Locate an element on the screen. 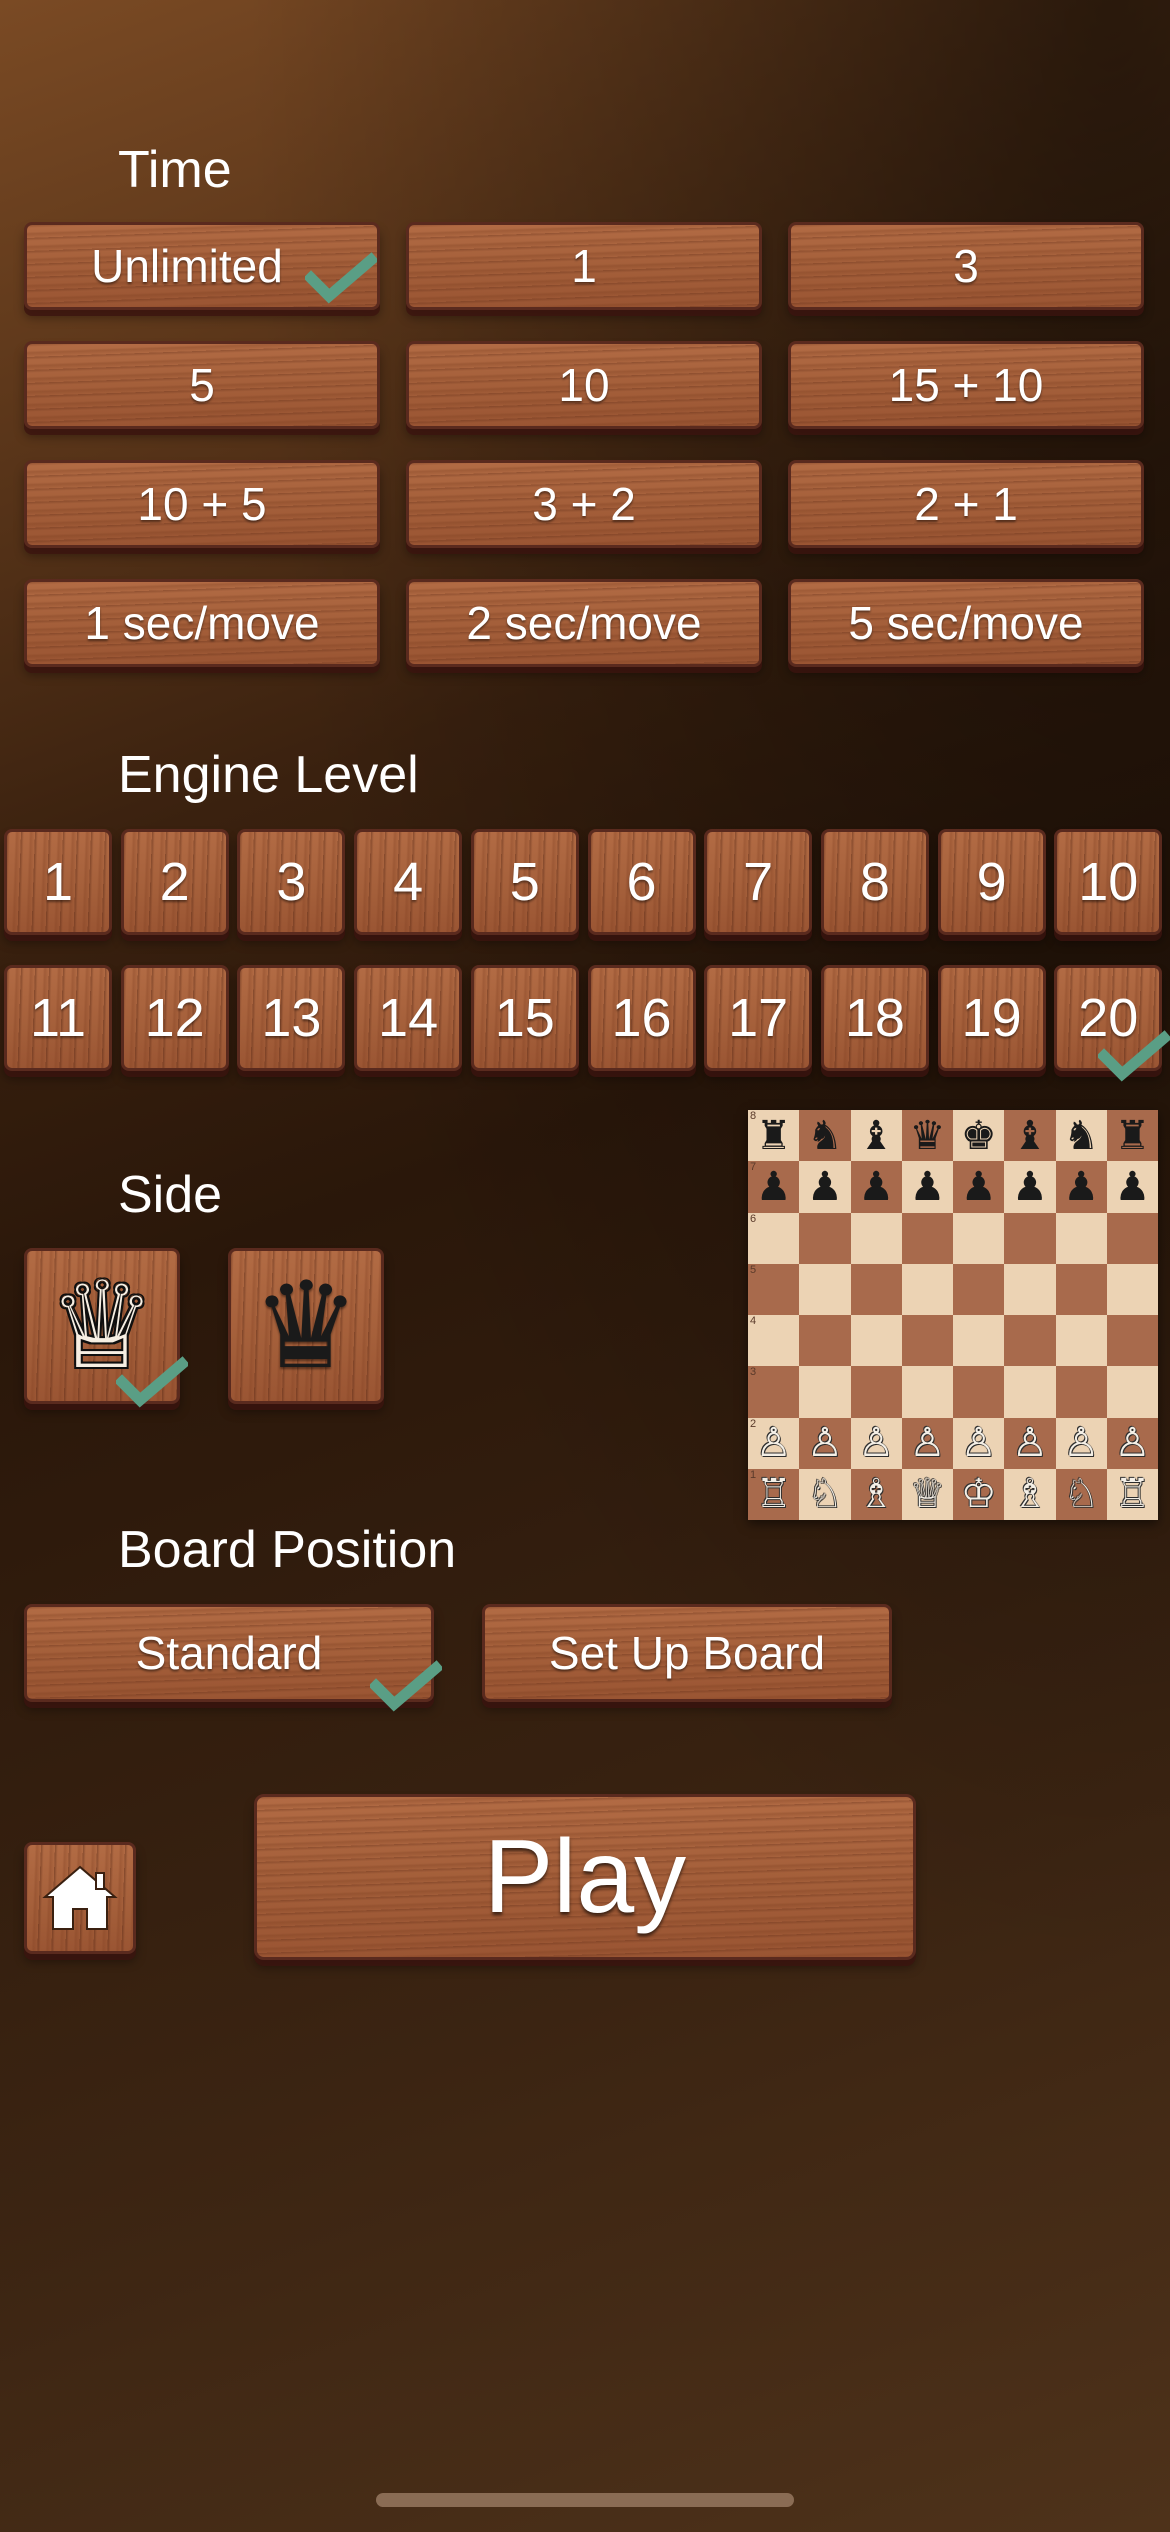 Image resolution: width=1170 pixels, height=2532 pixels. time-option-10: 10 is located at coordinates (584, 385).